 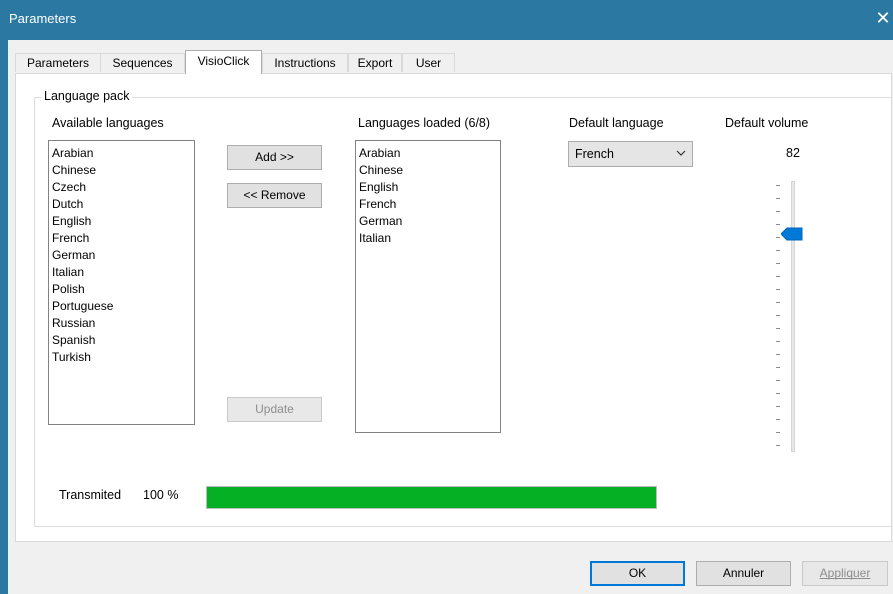 I want to click on list-item: Spanish, so click(x=123, y=340).